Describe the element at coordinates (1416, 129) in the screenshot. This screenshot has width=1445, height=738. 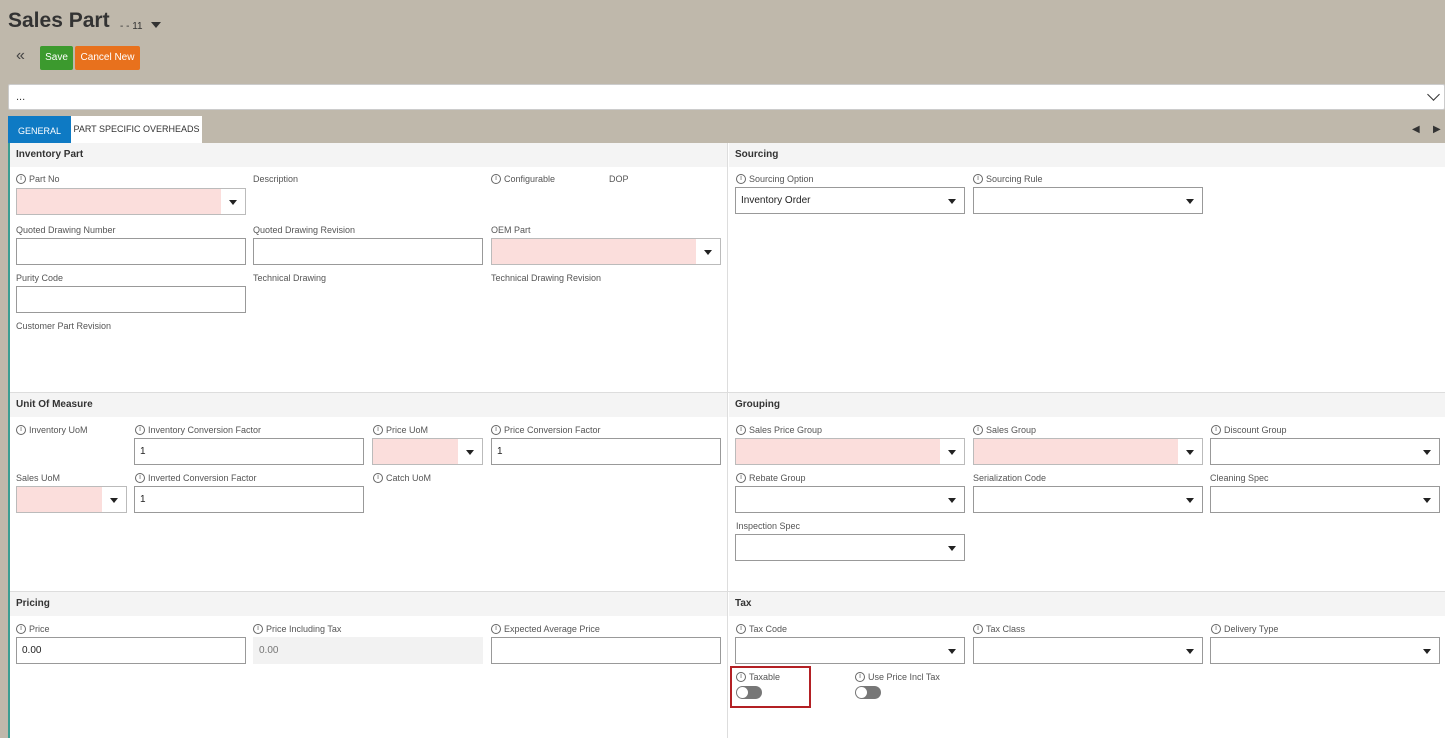
I see `tab-scroll-left-icon: ◀` at that location.